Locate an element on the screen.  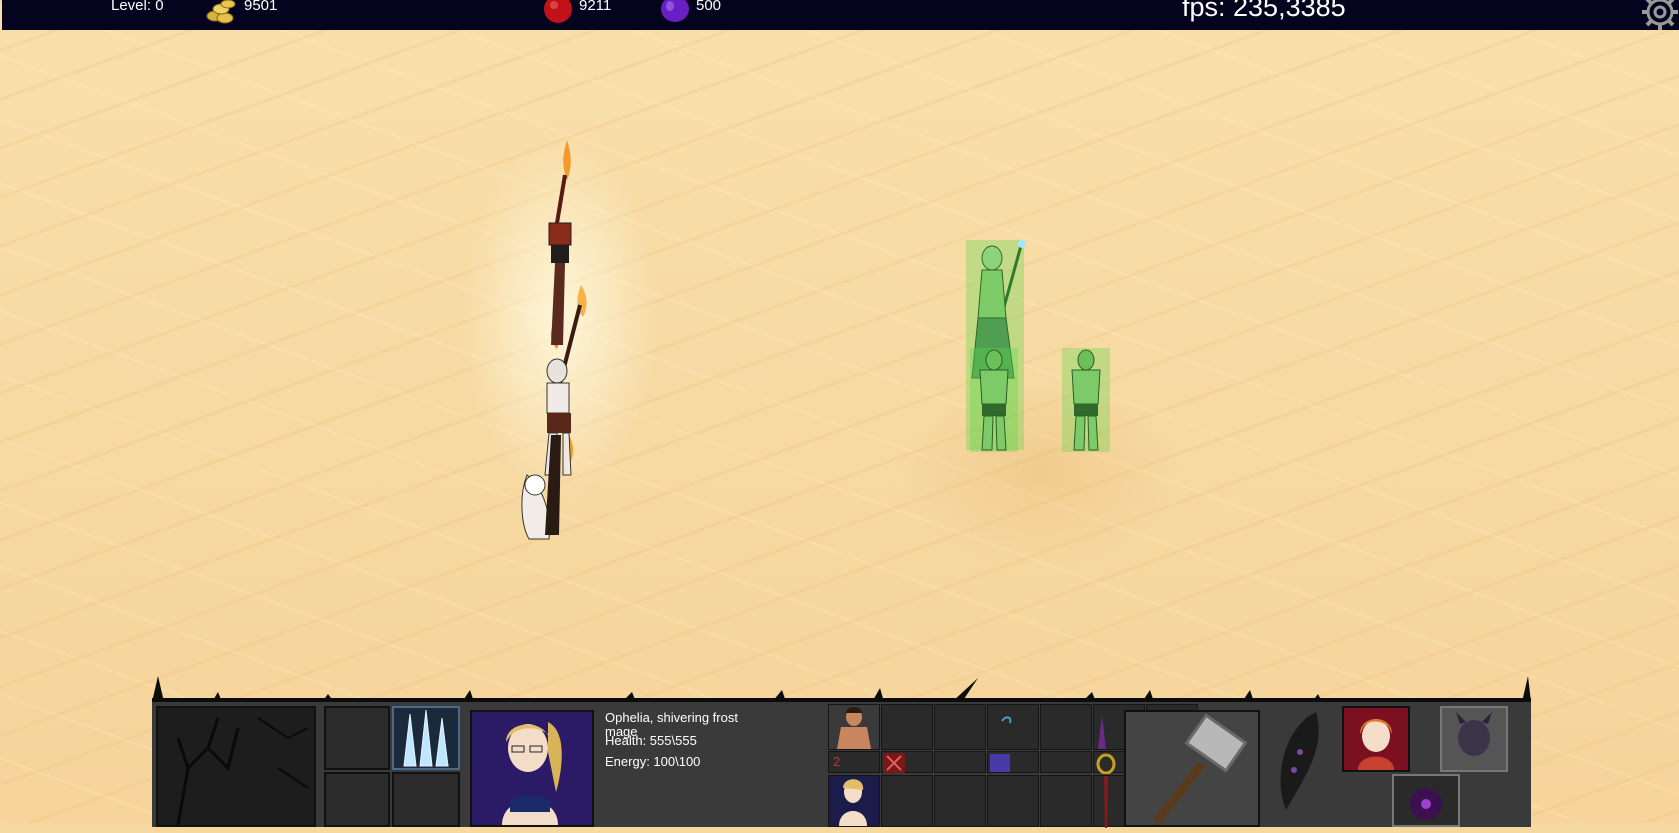
unit-slot-ophelia is located at coordinates (854, 801).